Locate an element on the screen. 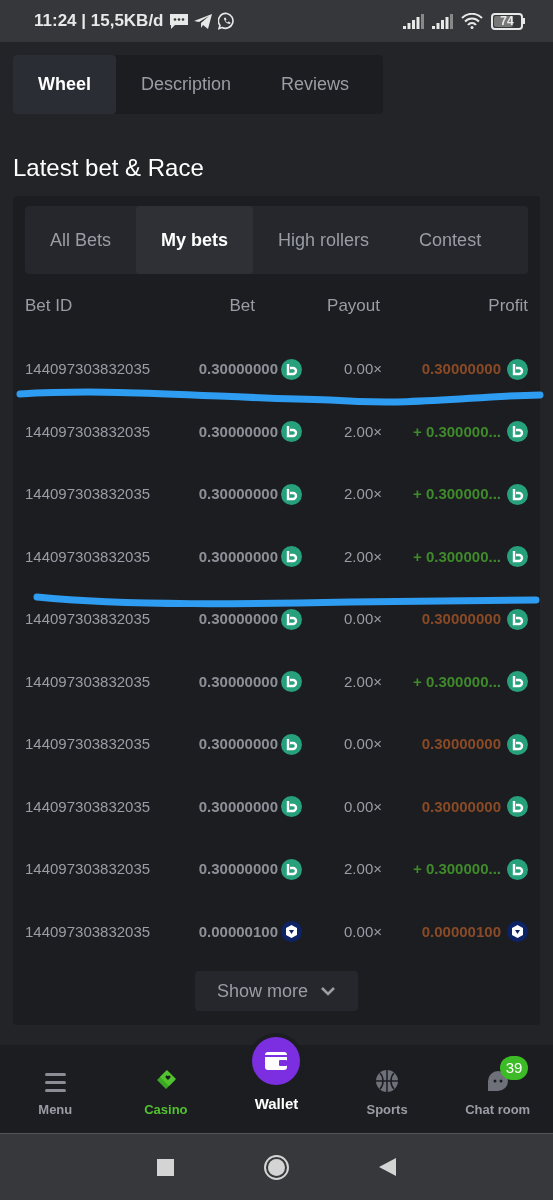 The width and height of the screenshot is (553, 1200). home-icon is located at coordinates (276, 1167).